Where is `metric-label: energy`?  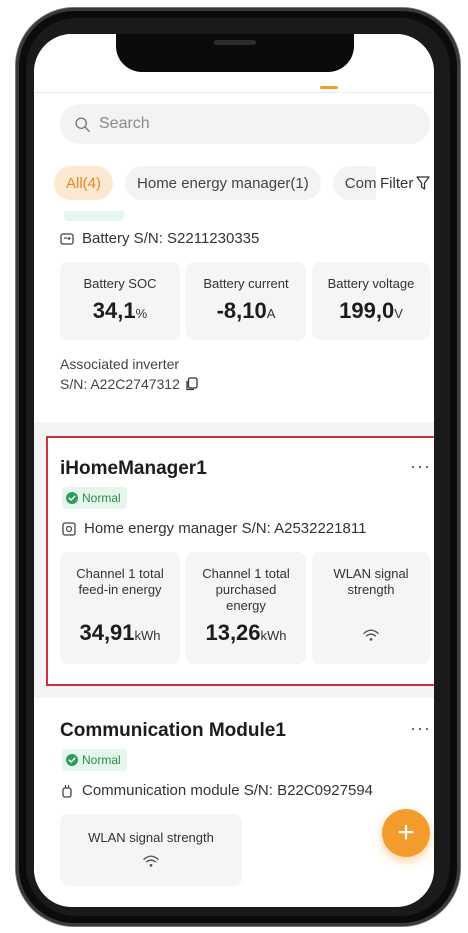
metric-label: energy is located at coordinates (246, 605).